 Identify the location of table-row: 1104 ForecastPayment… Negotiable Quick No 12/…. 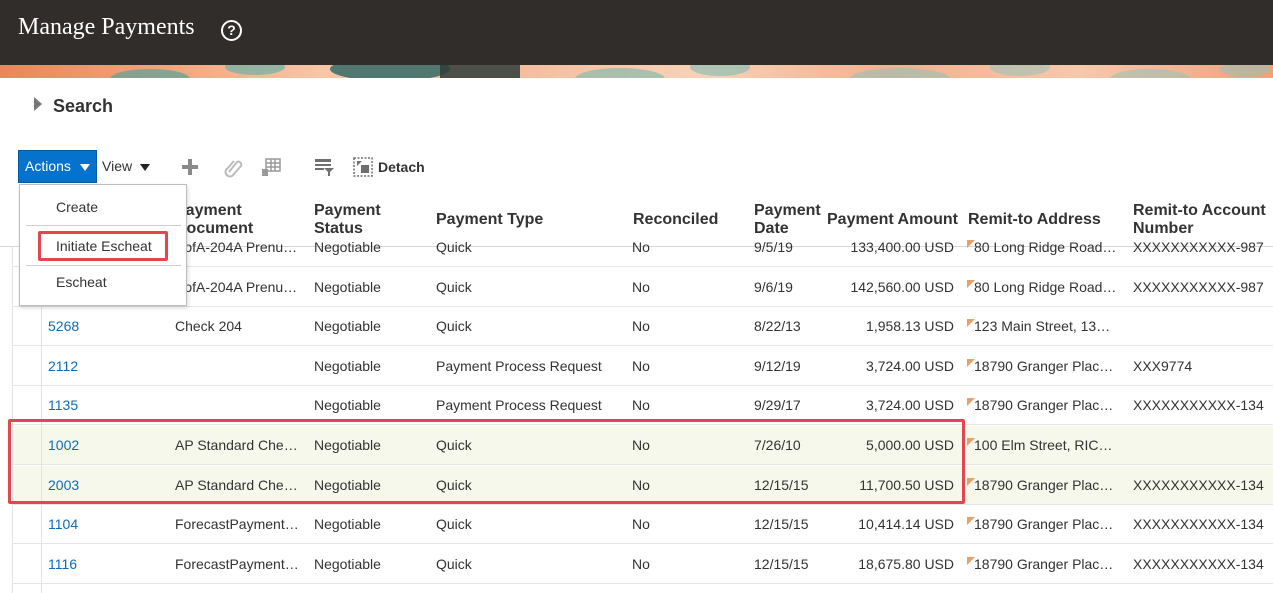
(642, 525).